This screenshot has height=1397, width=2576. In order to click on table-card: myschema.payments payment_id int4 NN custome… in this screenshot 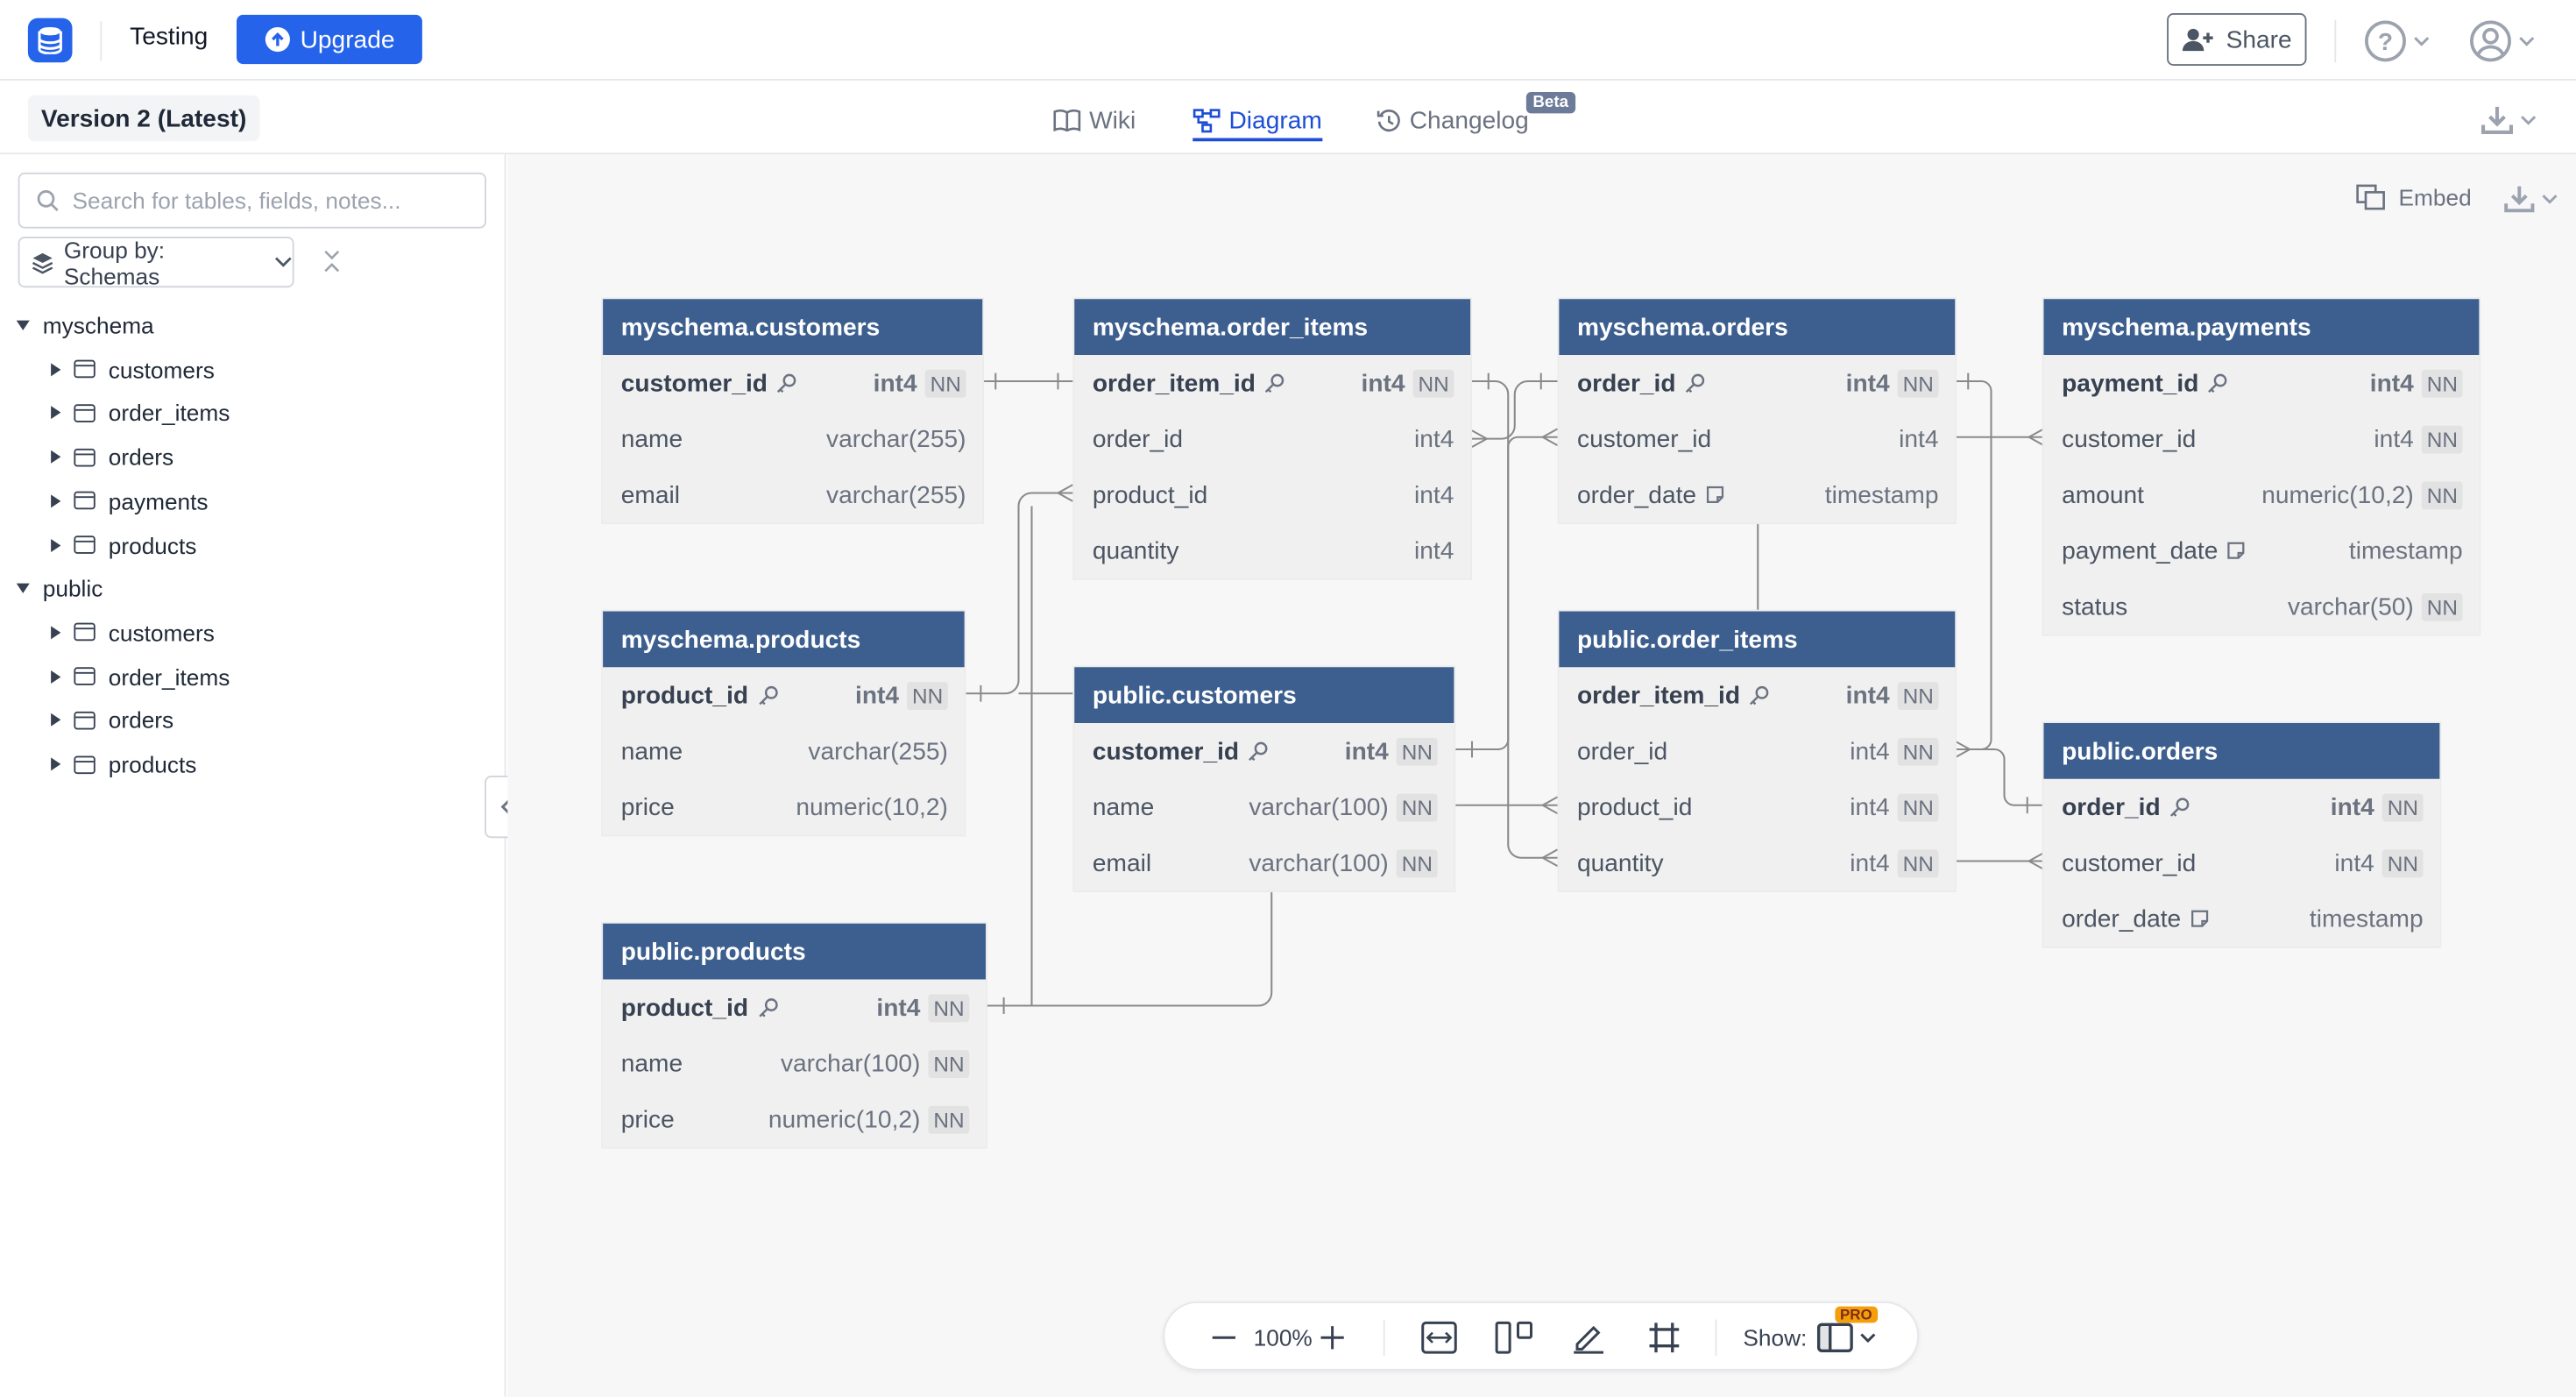, I will do `click(2261, 467)`.